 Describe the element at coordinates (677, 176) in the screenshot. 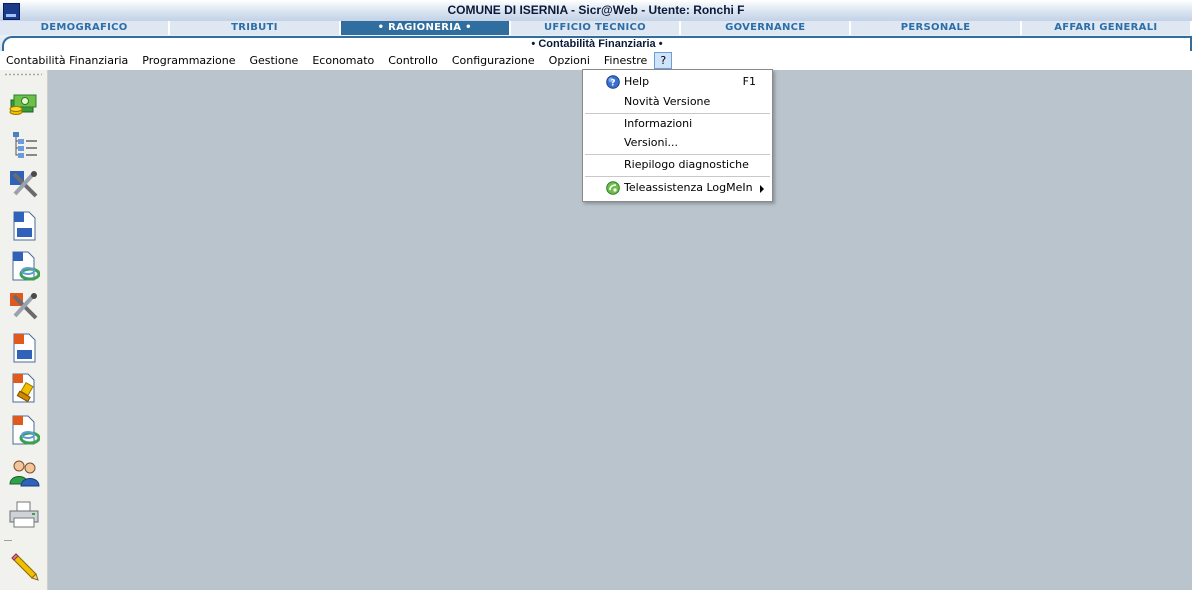

I see `menu-separator` at that location.